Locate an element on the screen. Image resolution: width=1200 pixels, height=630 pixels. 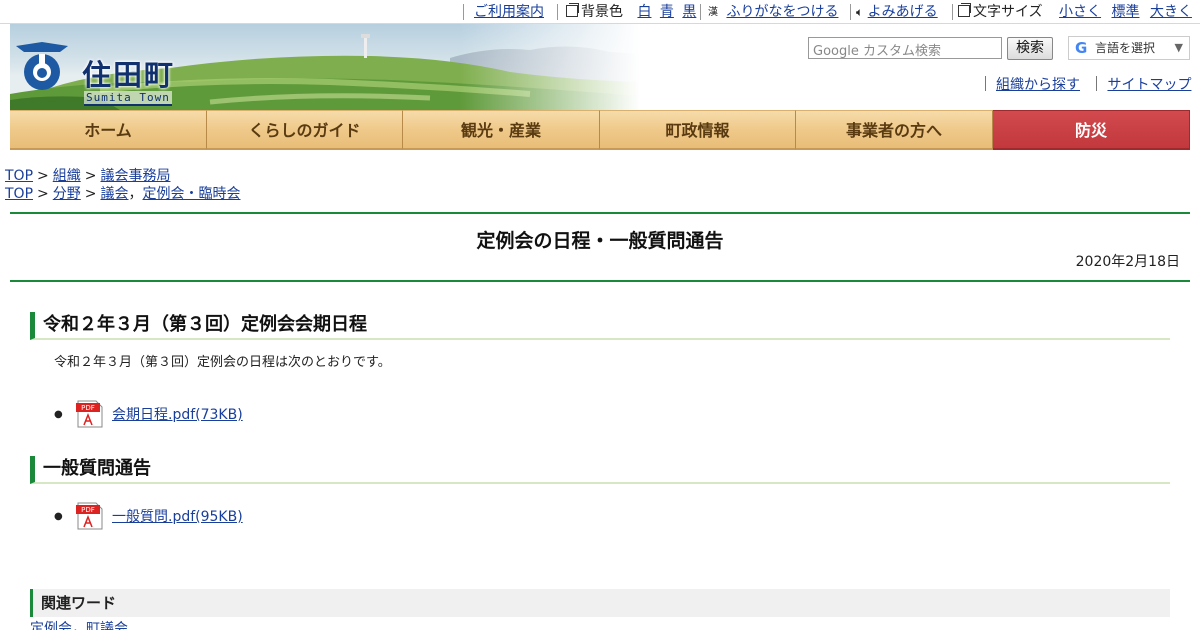
header-banner: 住田町 Sumita Town is located at coordinates (325, 67).